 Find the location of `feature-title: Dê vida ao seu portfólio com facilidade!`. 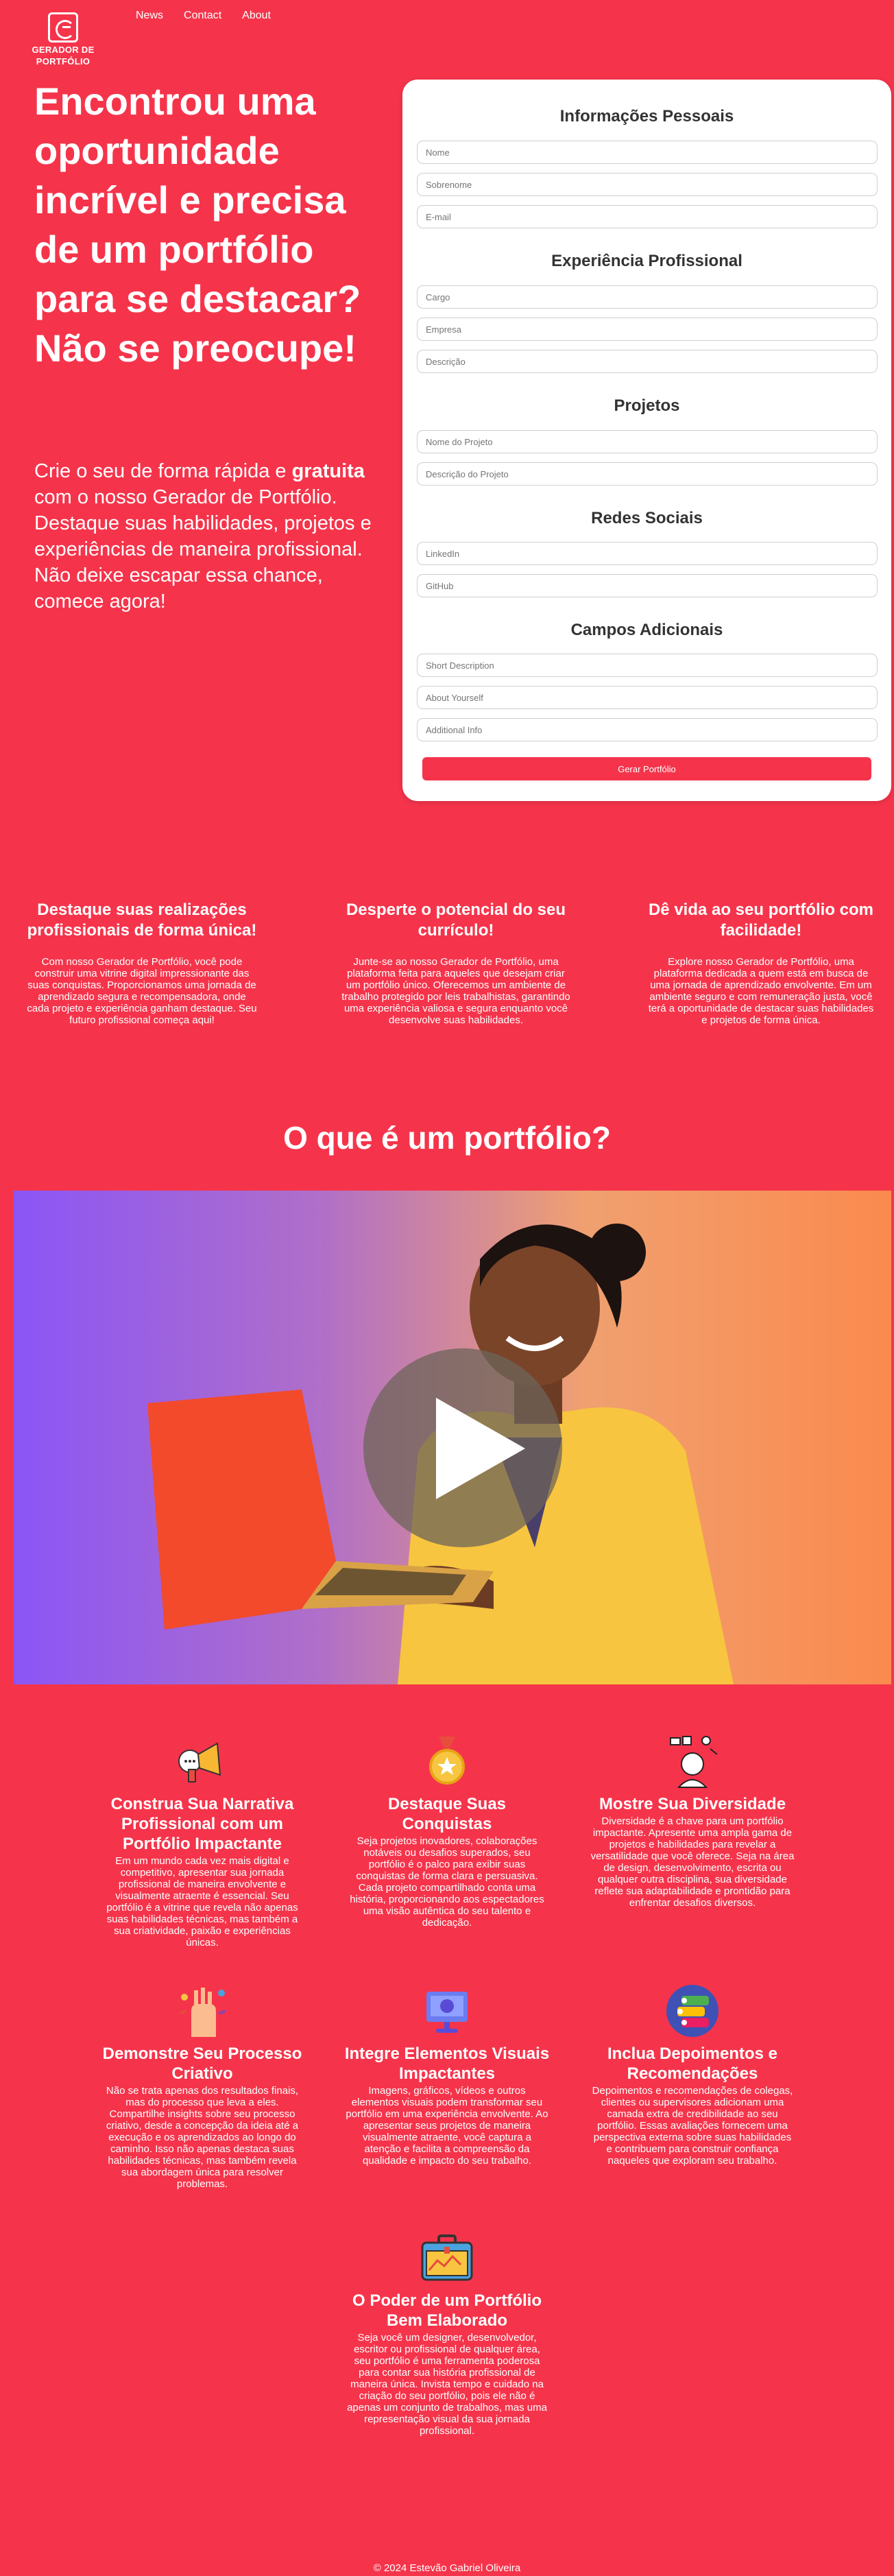

feature-title: Dê vida ao seu portfólio com facilidade! is located at coordinates (761, 920).